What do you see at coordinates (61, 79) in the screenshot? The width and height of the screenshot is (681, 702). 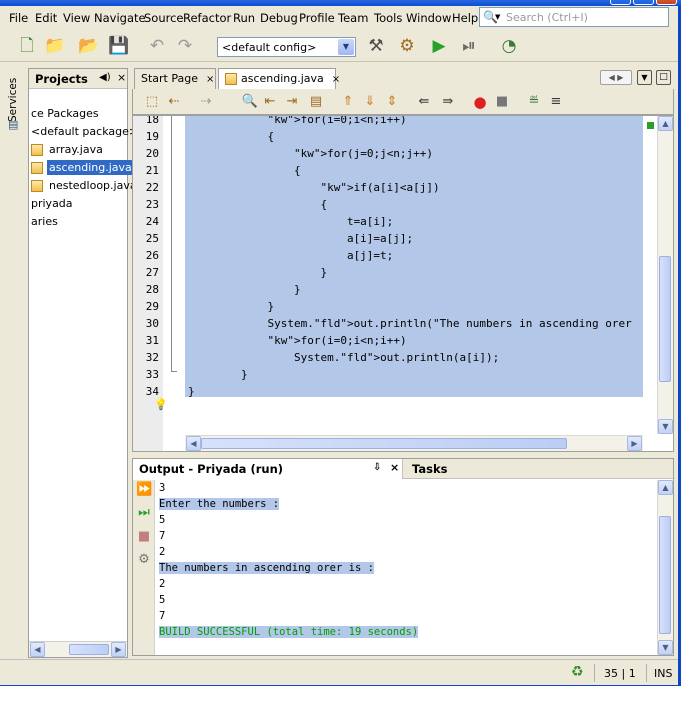 I see `projects-title: Projects` at bounding box center [61, 79].